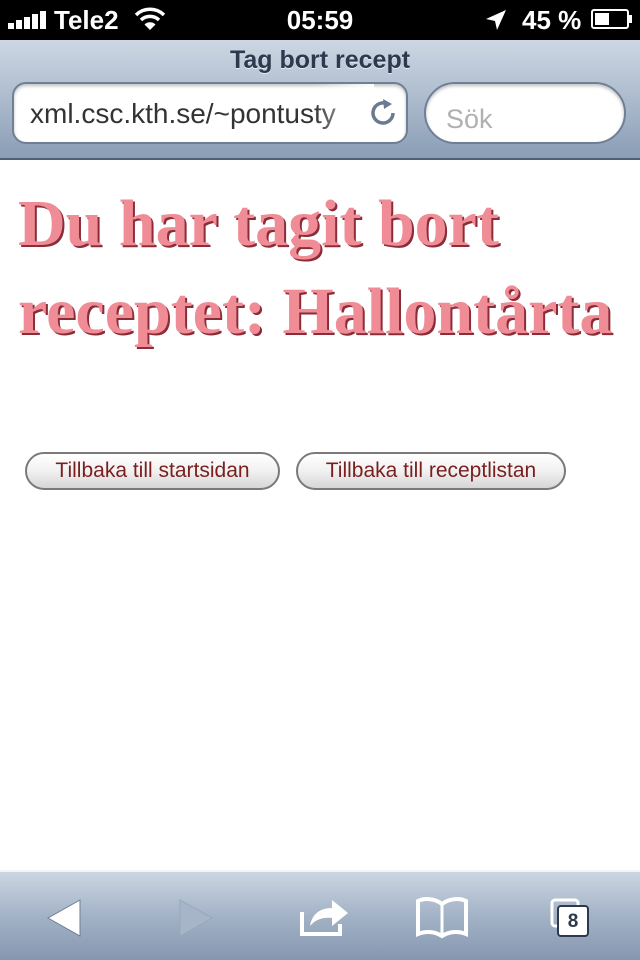 The width and height of the screenshot is (640, 960). I want to click on browser-header: Tag bort recept xml.csc.kth.se/~pontusty, so click(320, 100).